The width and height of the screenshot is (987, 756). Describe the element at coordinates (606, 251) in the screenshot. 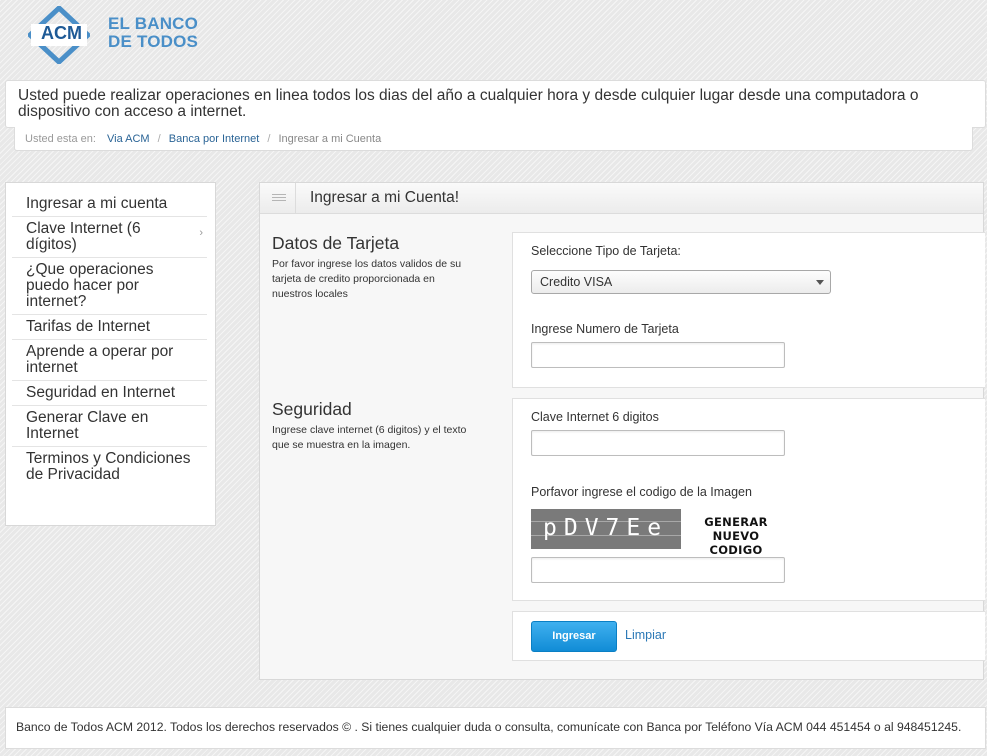

I see `card-type-label: Seleccione Tipo de Tarjeta:` at that location.